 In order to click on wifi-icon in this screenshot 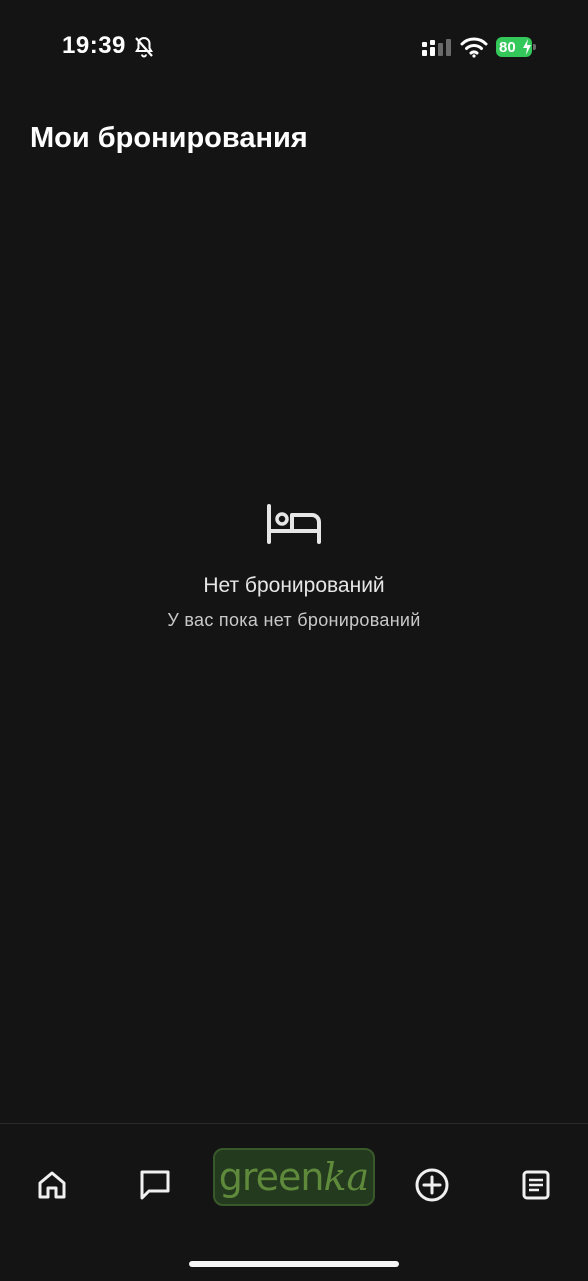, I will do `click(474, 47)`.